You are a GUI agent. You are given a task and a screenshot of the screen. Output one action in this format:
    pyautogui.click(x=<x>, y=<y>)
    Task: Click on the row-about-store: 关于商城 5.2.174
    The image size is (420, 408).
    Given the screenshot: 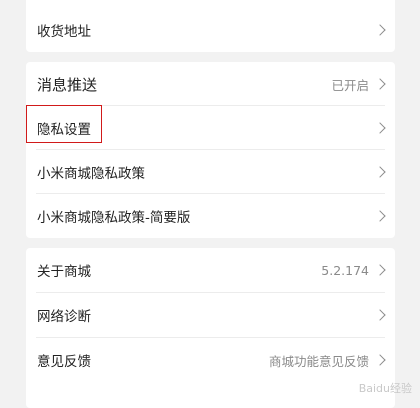 What is the action you would take?
    pyautogui.click(x=210, y=270)
    